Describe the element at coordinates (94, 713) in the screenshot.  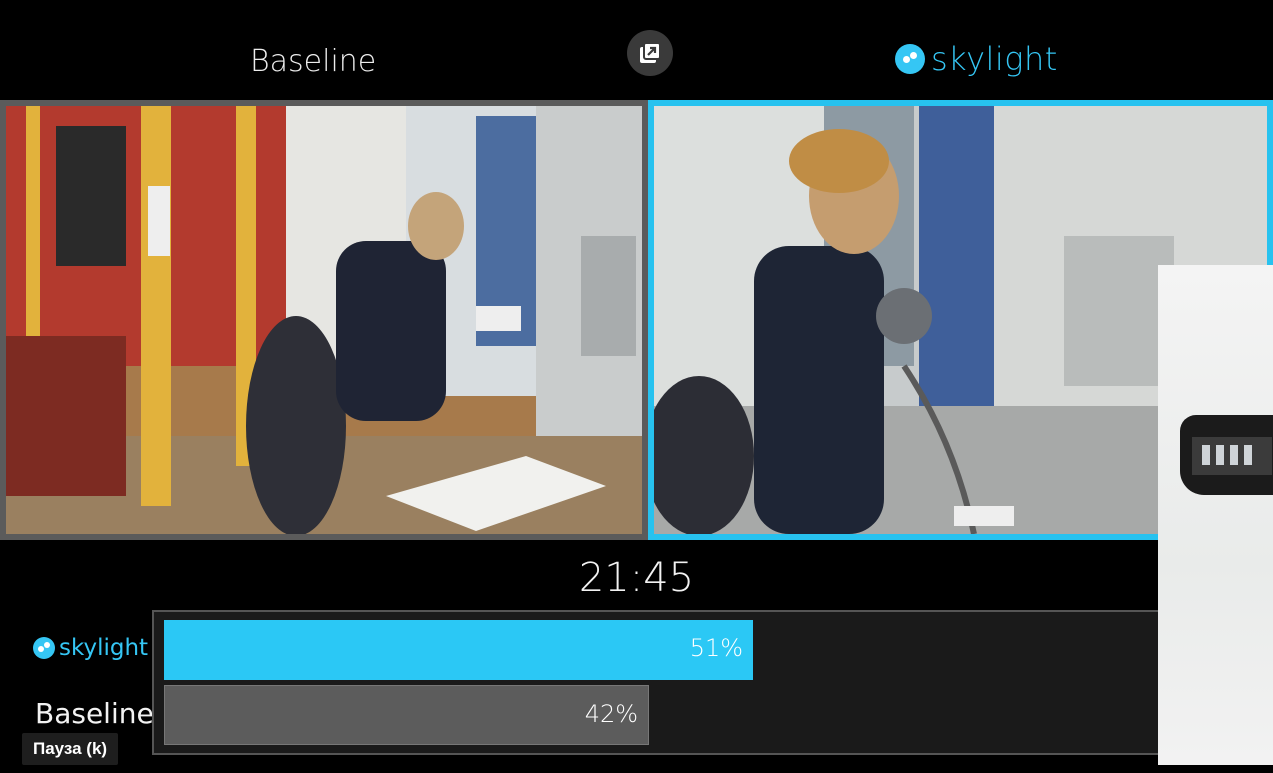
I see `baseline-bar-label: Baseline` at that location.